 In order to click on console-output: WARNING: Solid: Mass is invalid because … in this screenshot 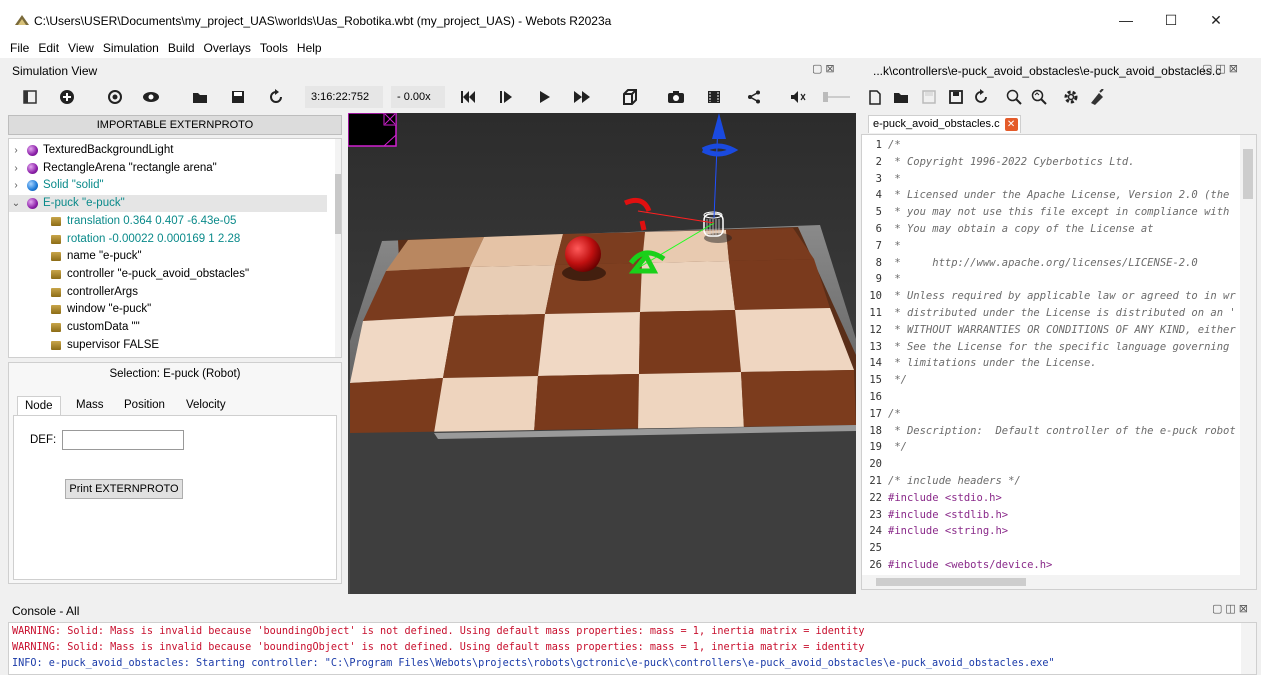, I will do `click(632, 648)`.